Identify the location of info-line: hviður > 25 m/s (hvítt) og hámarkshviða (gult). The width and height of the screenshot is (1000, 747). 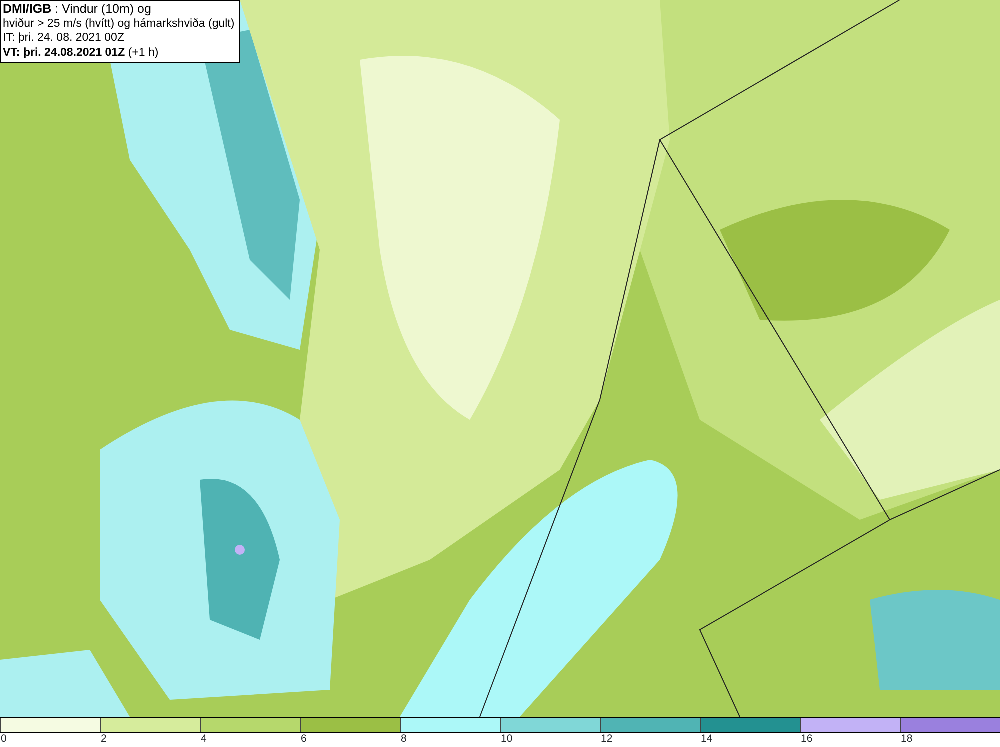
(119, 23).